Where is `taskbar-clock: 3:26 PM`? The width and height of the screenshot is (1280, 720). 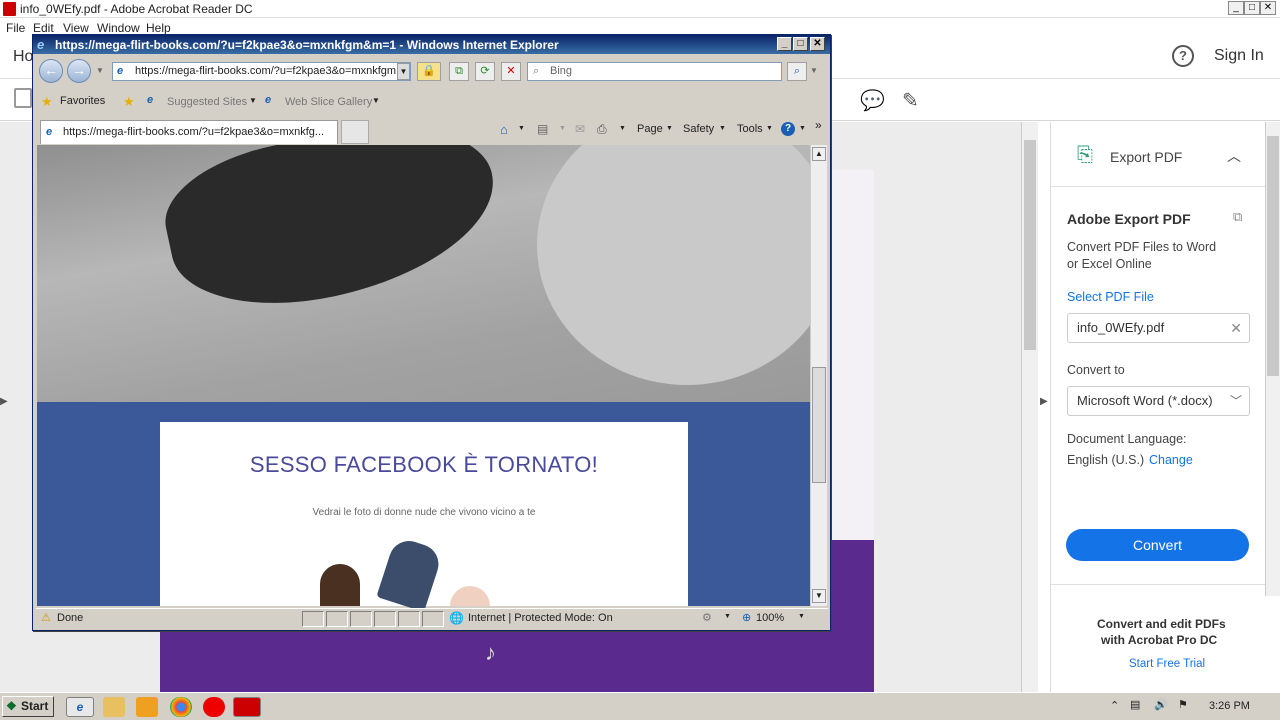
taskbar-clock: 3:26 PM is located at coordinates (1229, 706).